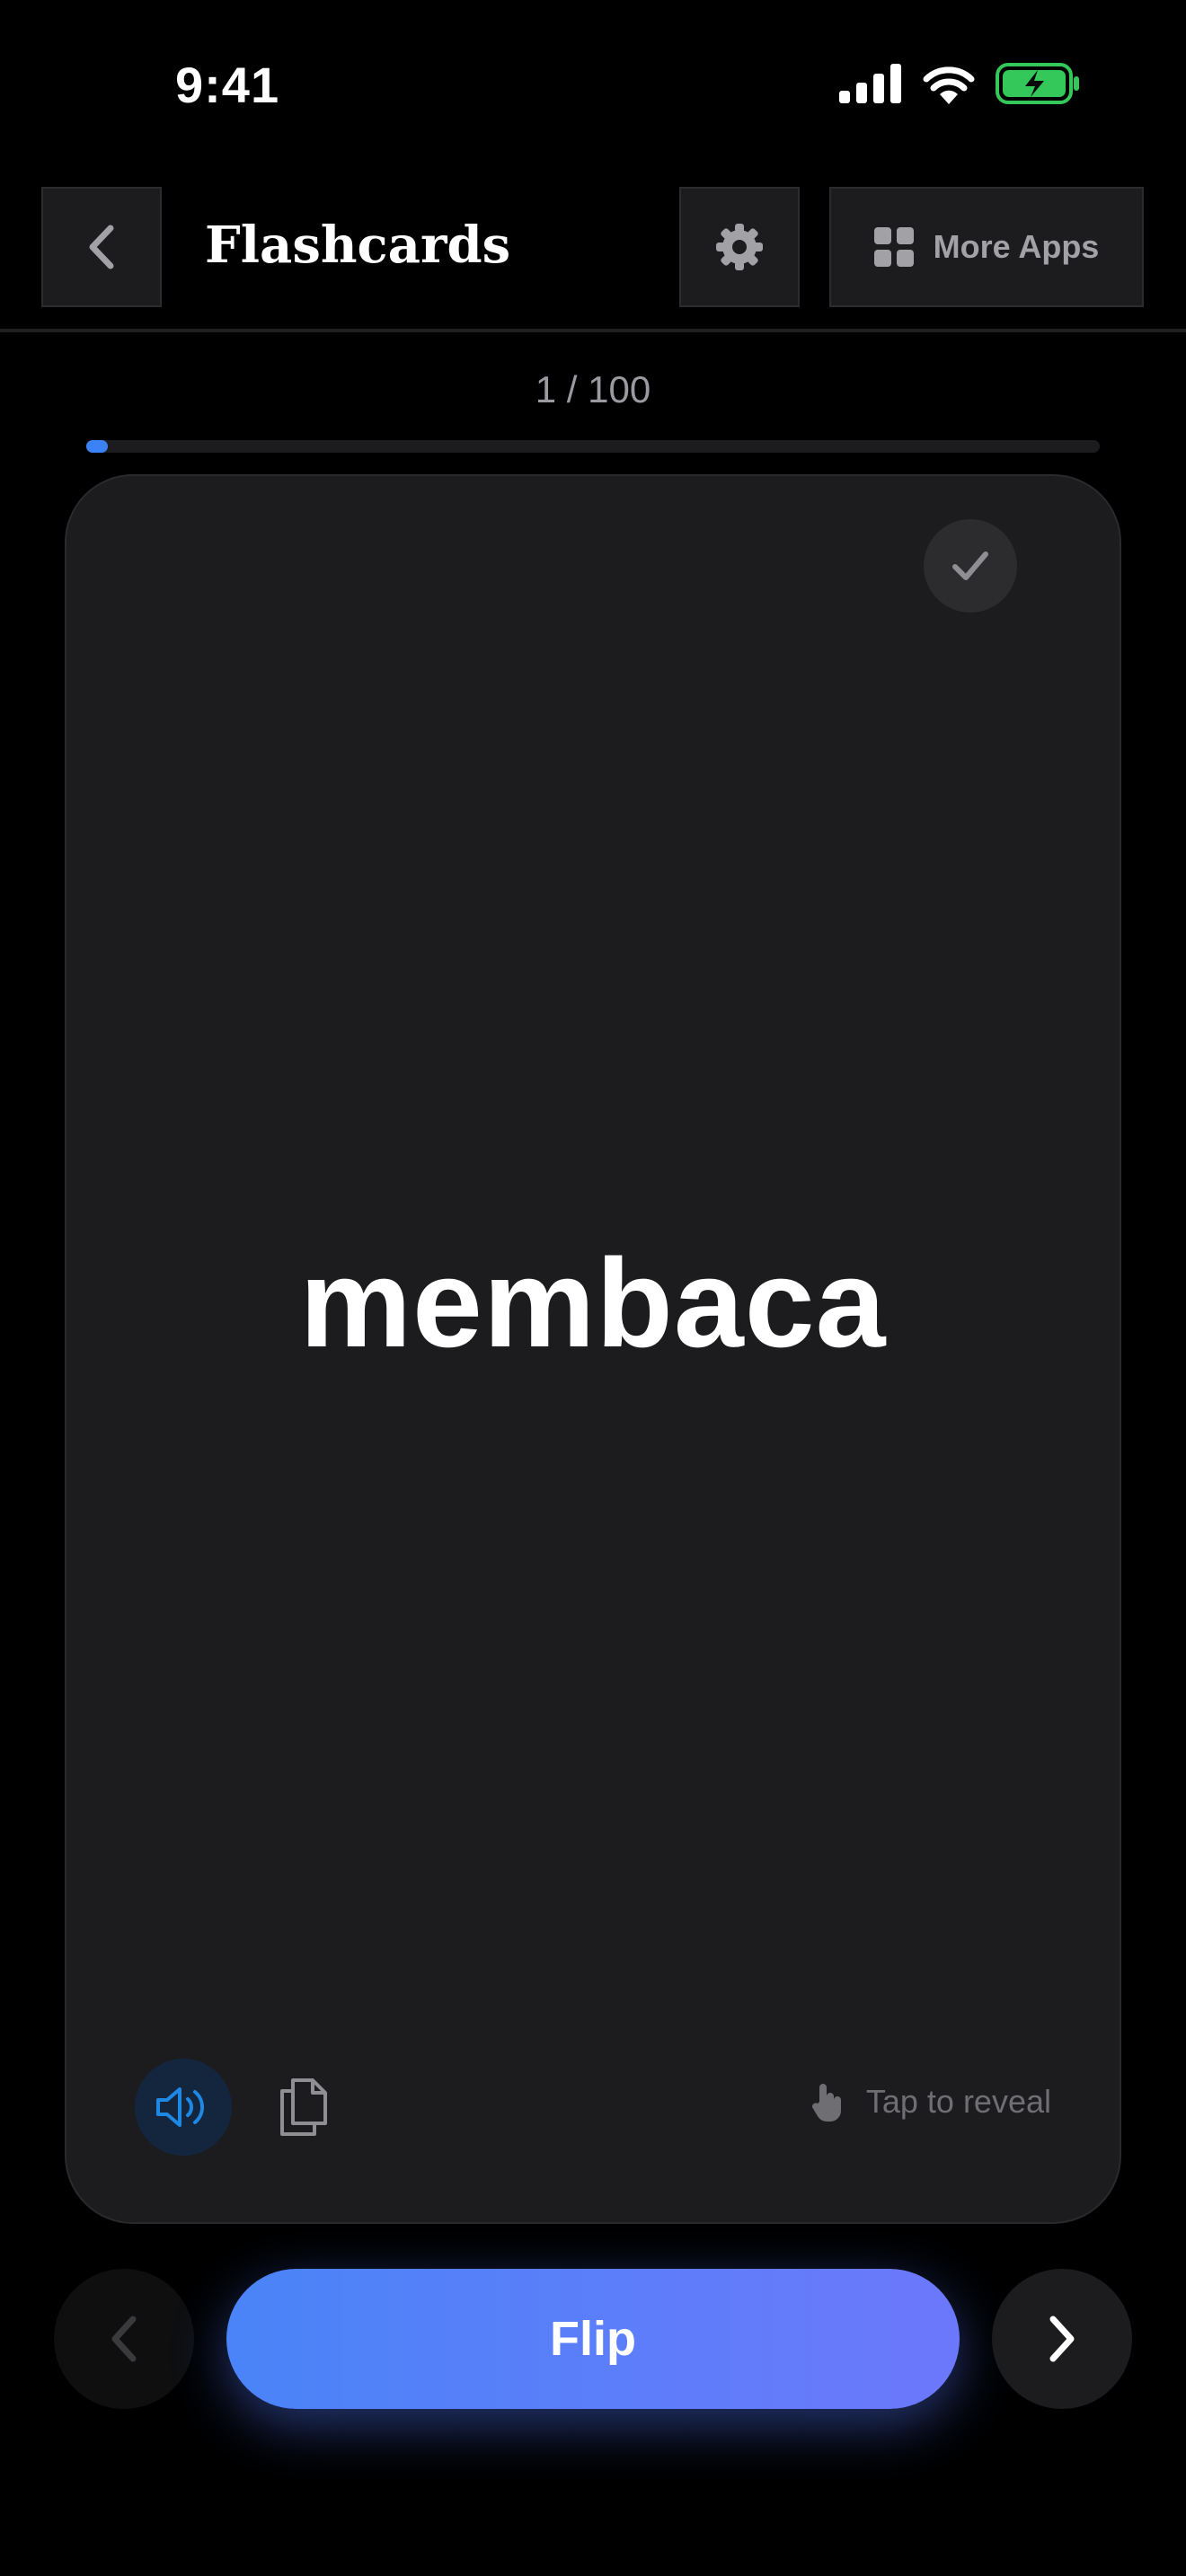  I want to click on chevron-right-icon, so click(1062, 2339).